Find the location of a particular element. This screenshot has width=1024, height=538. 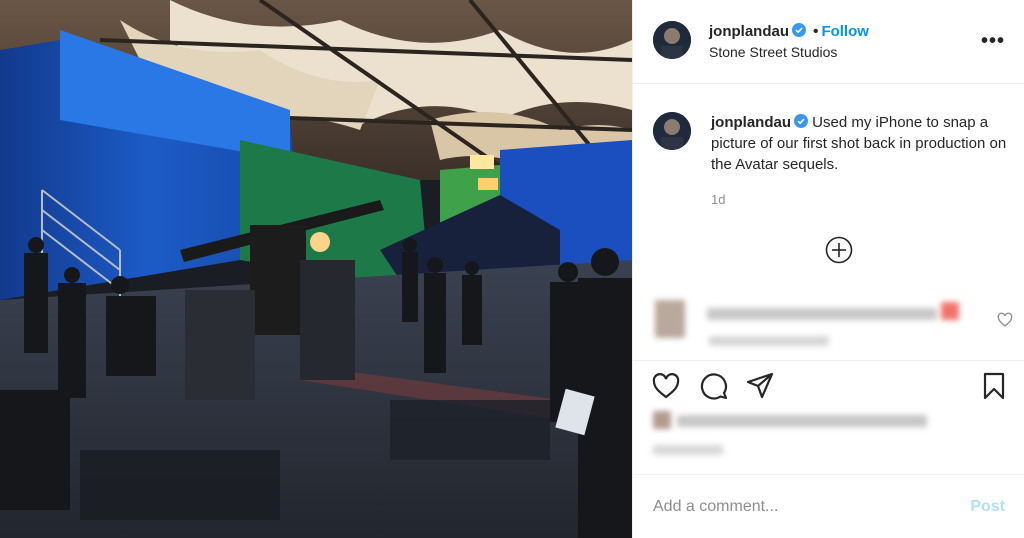

blurred-avatar is located at coordinates (670, 319).